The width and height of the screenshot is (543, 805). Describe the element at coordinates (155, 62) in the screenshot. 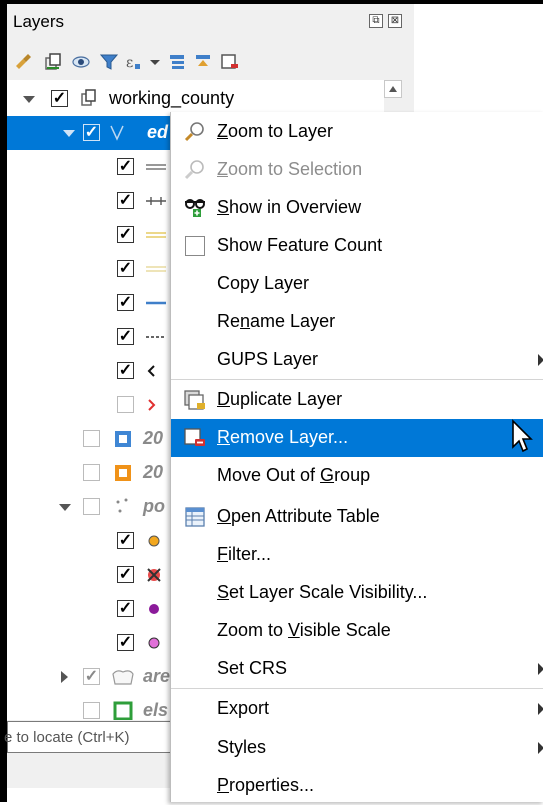

I see `dropdown-arrow-icon` at that location.